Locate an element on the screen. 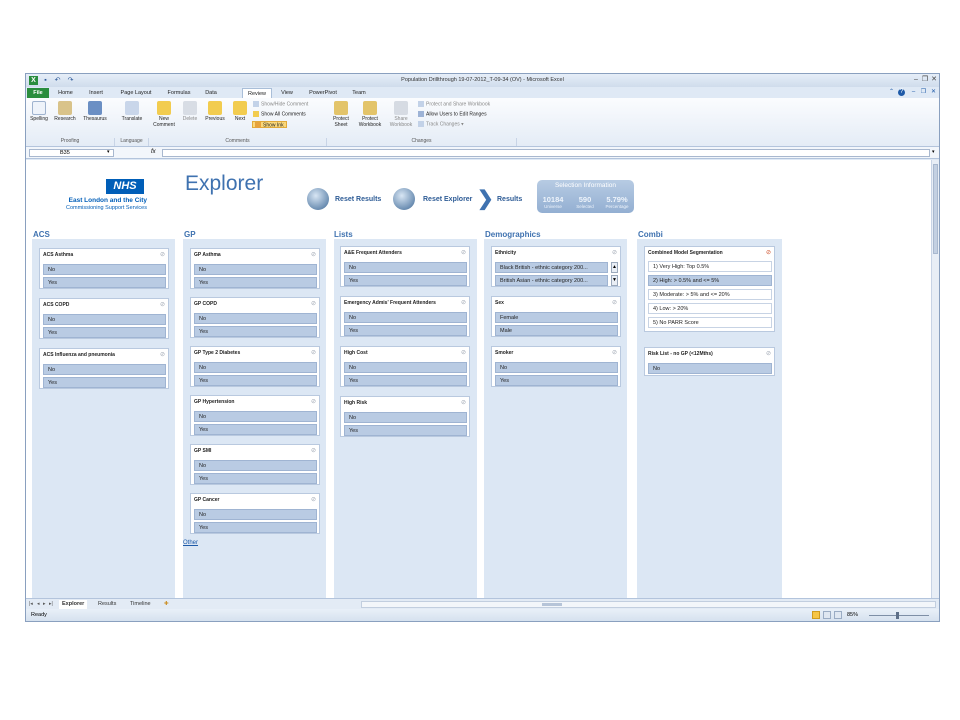 The width and height of the screenshot is (960, 720). results-button: Results is located at coordinates (509, 199).